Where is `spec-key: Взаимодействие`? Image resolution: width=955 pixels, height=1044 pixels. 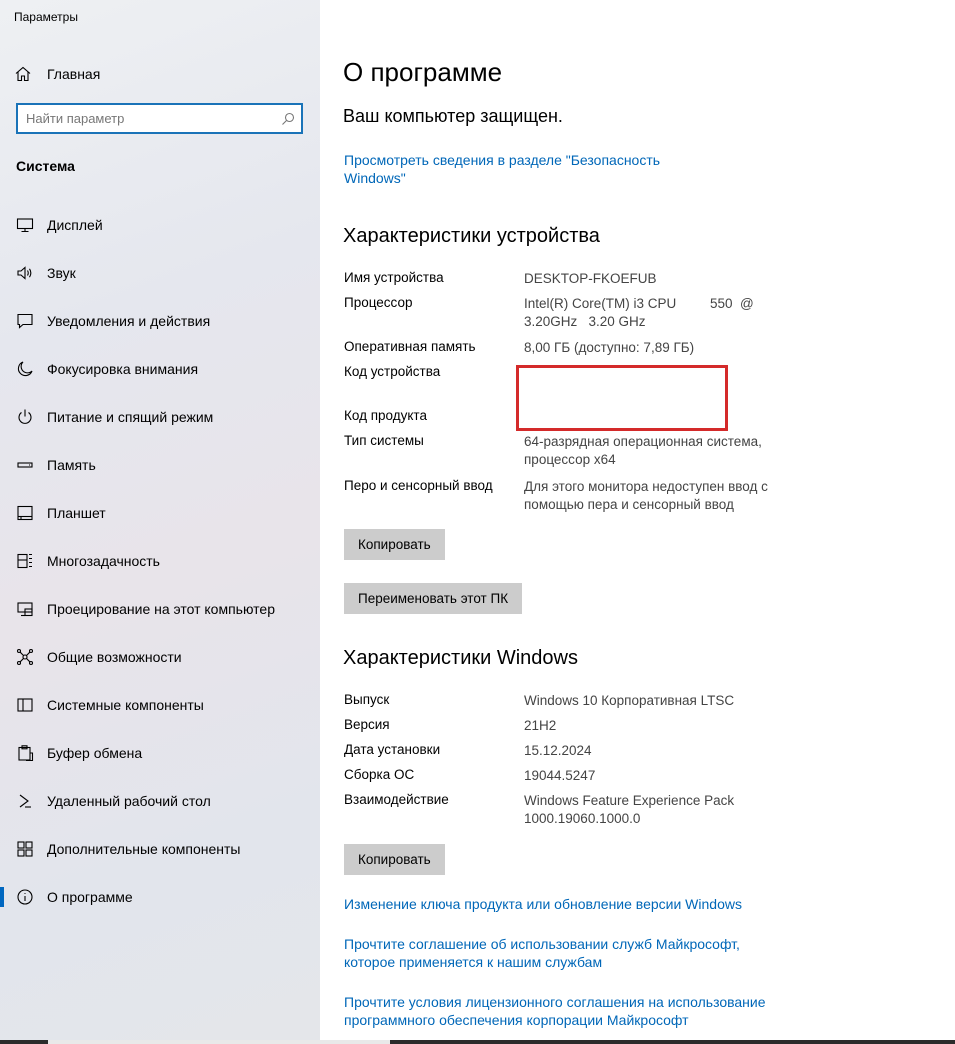
spec-key: Взаимодействие is located at coordinates (396, 799).